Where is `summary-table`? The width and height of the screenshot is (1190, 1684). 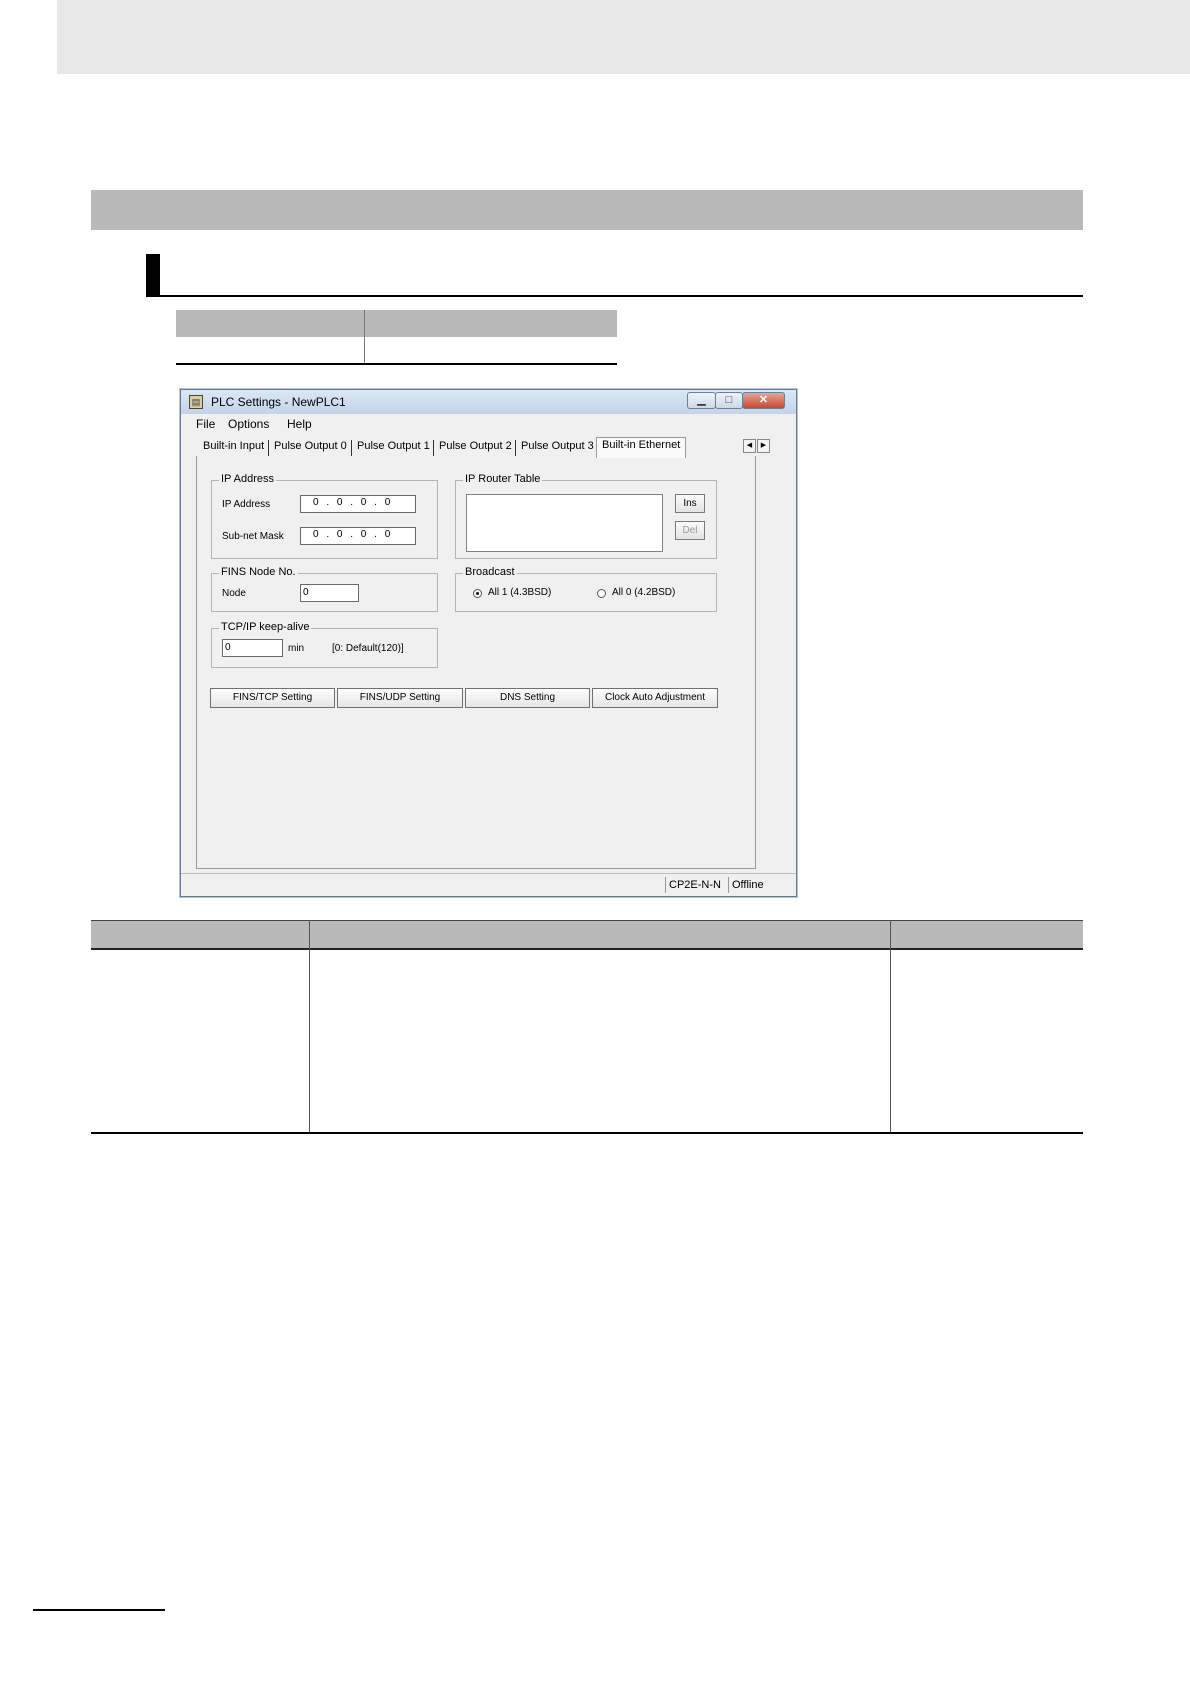
summary-table is located at coordinates (396, 337).